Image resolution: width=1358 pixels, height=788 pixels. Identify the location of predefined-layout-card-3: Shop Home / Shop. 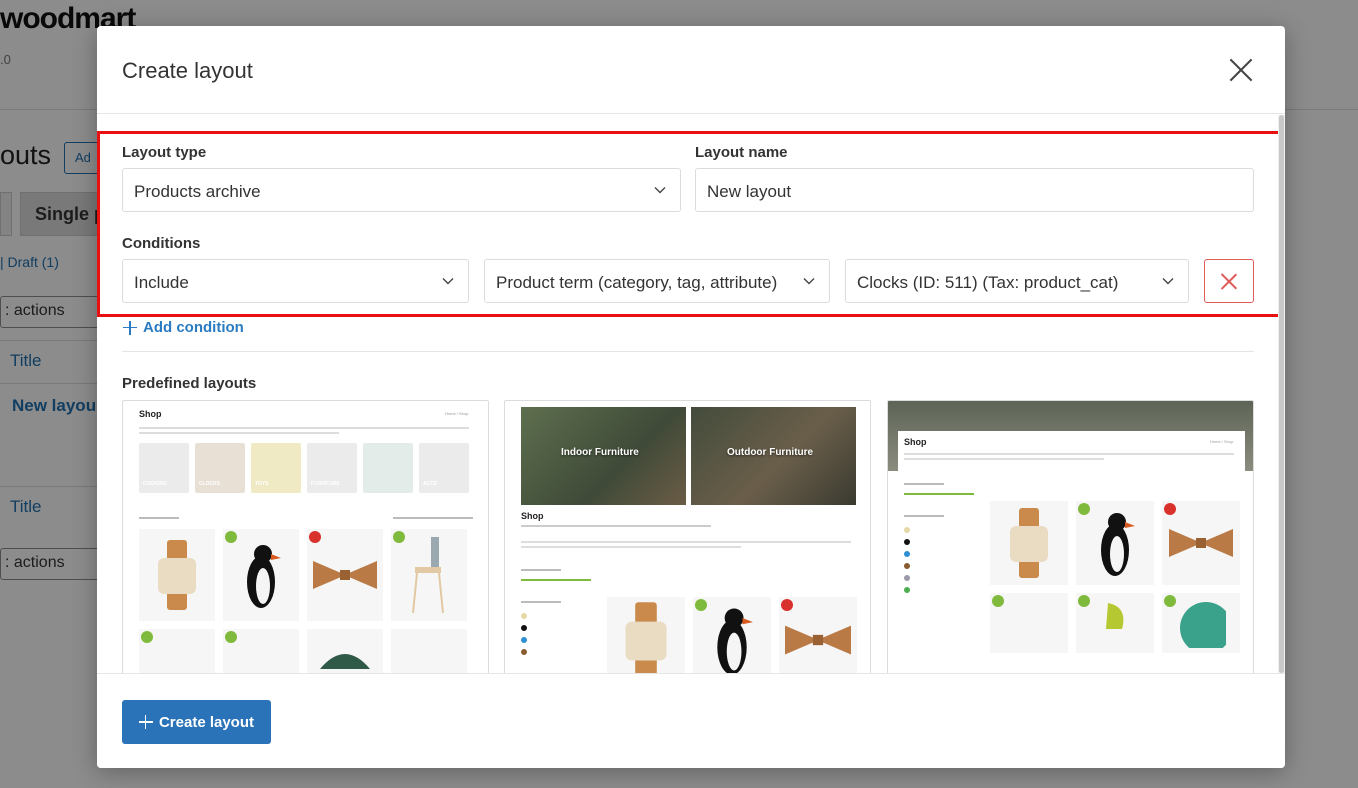
(1070, 536).